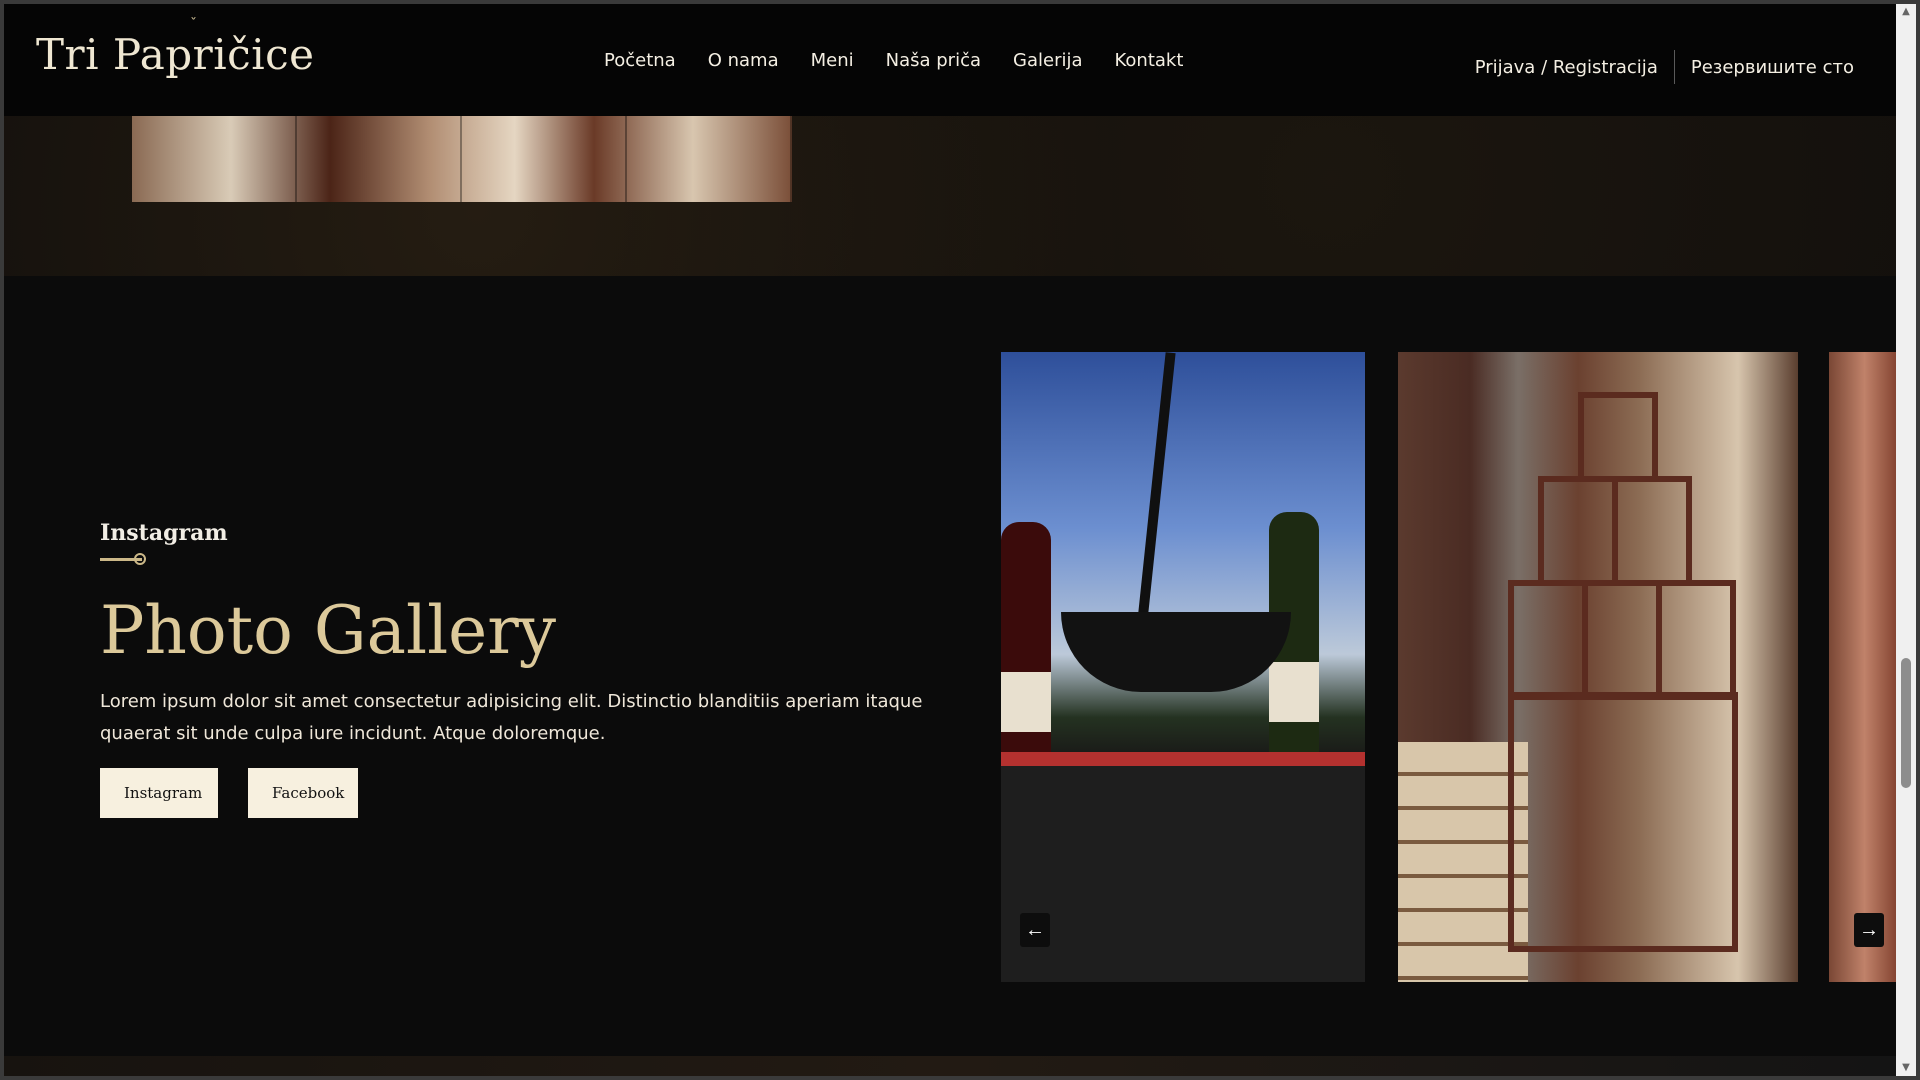 The width and height of the screenshot is (1920, 1080). I want to click on header-divider, so click(1674, 67).